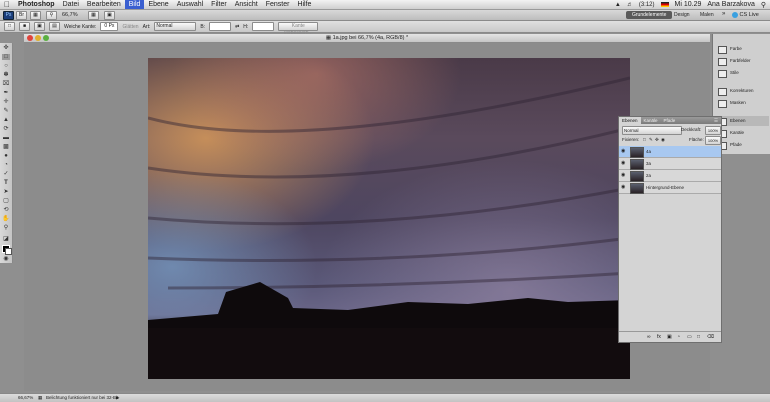 This screenshot has height=402, width=770. What do you see at coordinates (669, 337) in the screenshot?
I see `add-mask-icon: ▣` at bounding box center [669, 337].